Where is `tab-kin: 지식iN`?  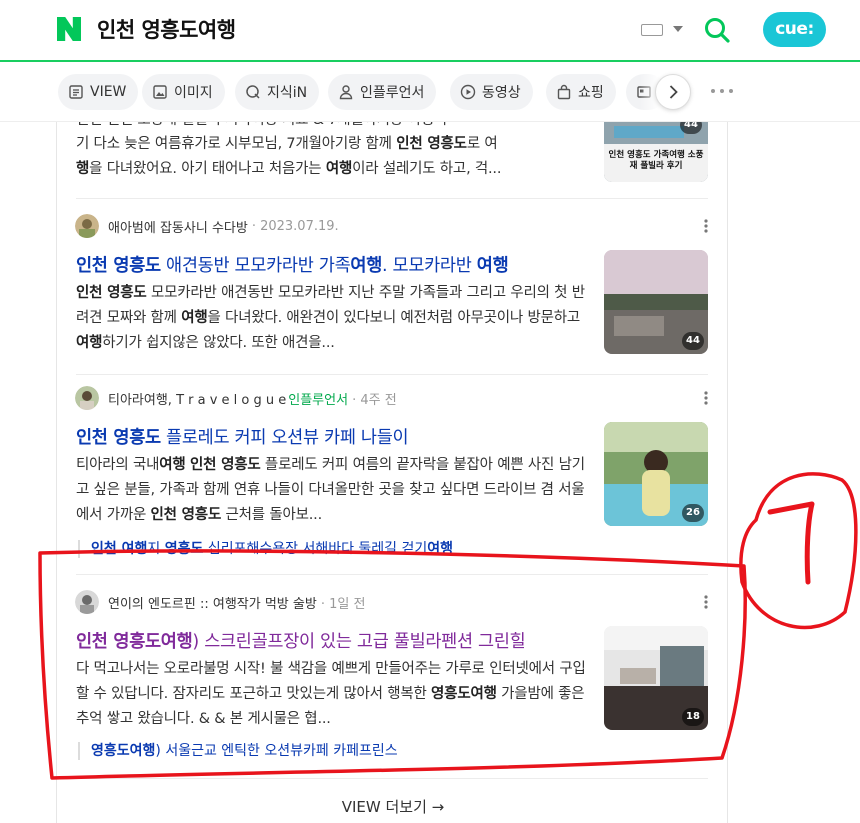
tab-kin: 지식iN is located at coordinates (277, 92).